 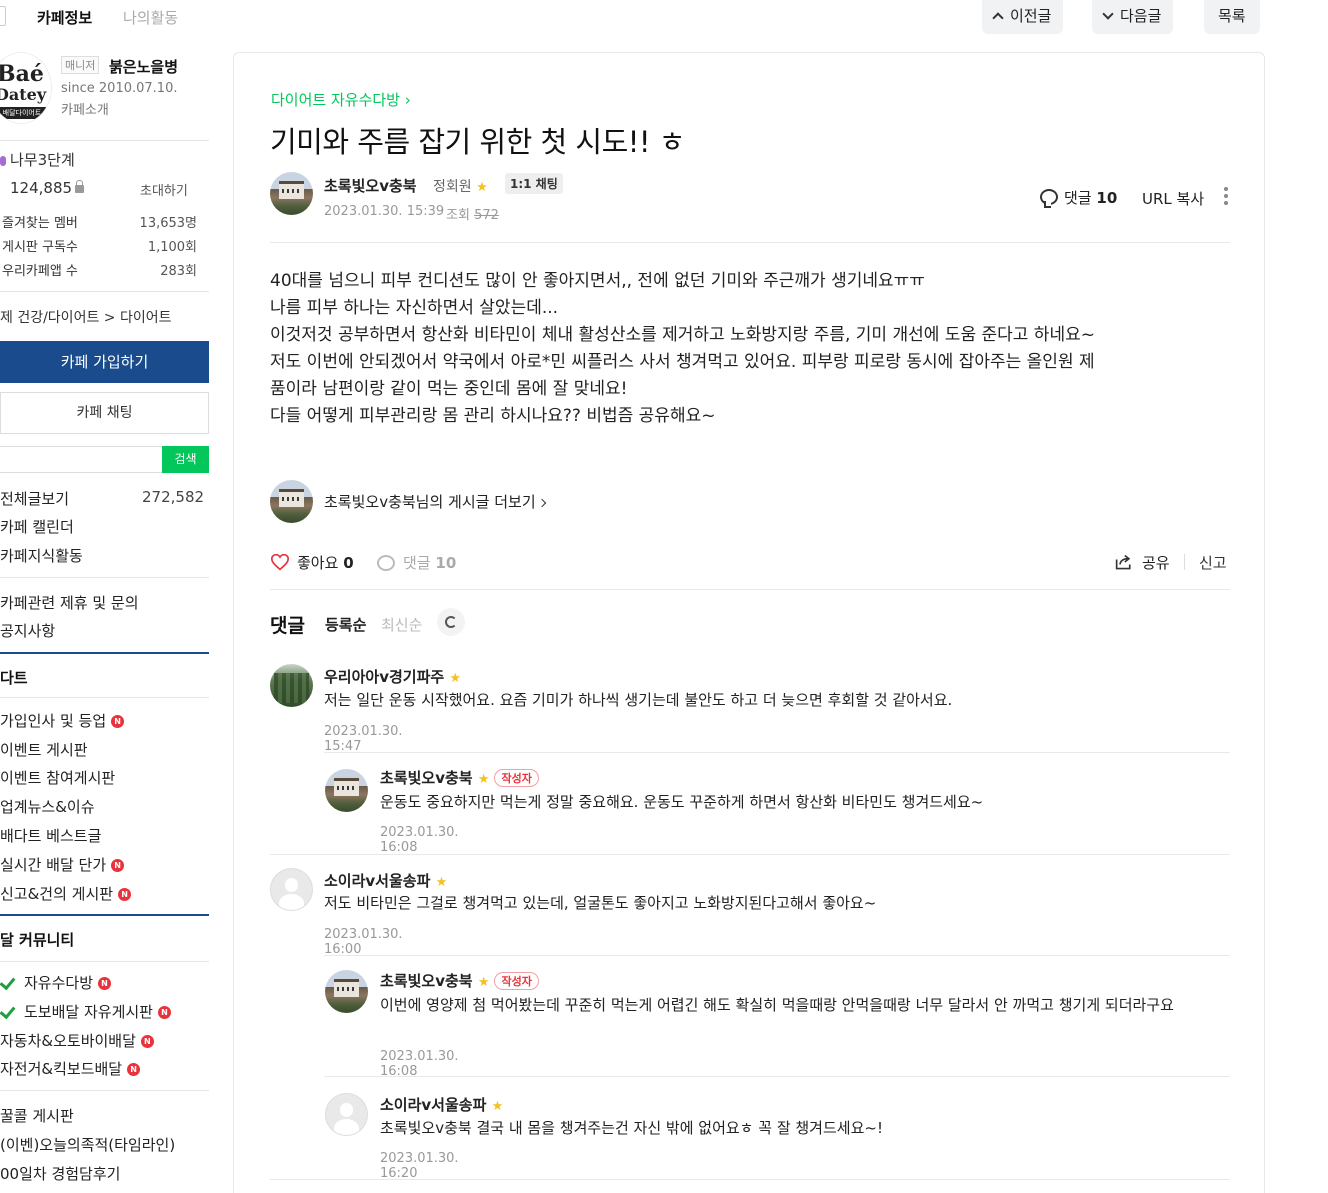 What do you see at coordinates (291, 501) in the screenshot?
I see `author-avatar-small` at bounding box center [291, 501].